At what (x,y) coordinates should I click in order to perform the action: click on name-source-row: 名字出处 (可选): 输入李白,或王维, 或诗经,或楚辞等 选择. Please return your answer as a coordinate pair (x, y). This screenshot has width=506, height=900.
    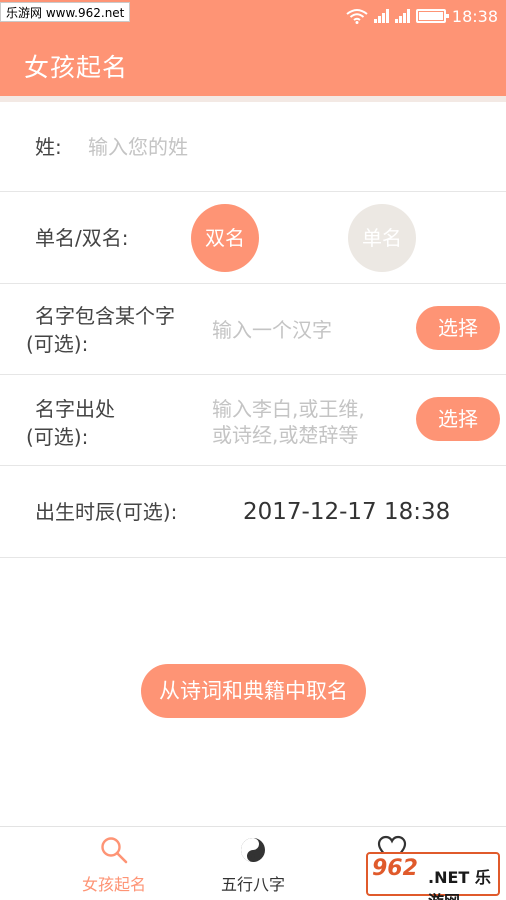
    Looking at the image, I should click on (253, 420).